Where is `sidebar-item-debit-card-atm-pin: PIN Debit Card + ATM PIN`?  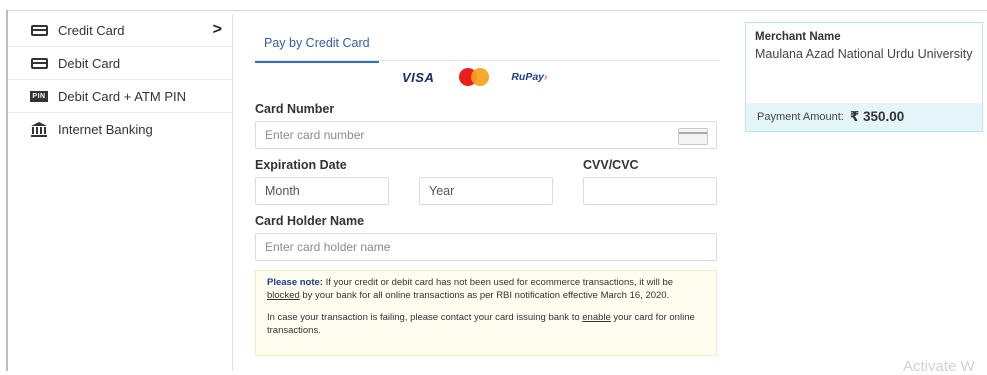 sidebar-item-debit-card-atm-pin: PIN Debit Card + ATM PIN is located at coordinates (120, 96).